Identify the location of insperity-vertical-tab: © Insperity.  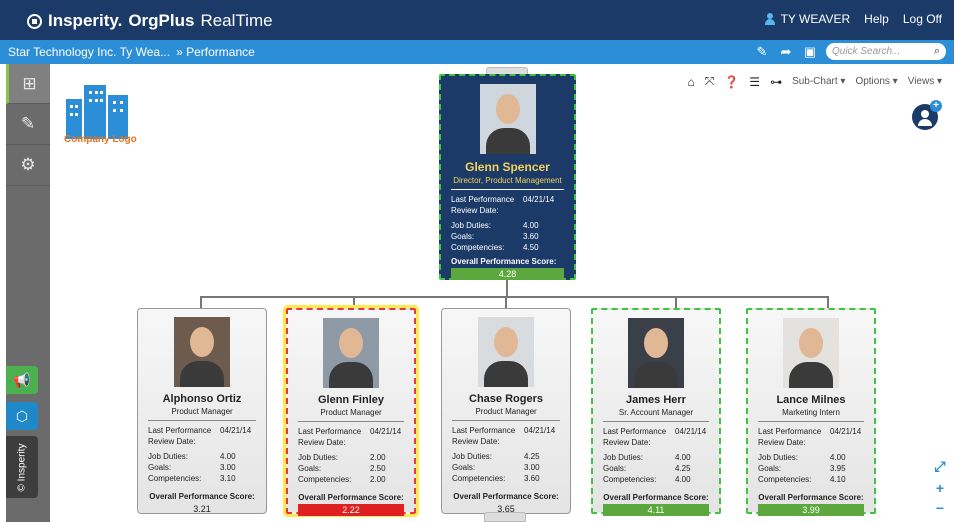
(22, 467).